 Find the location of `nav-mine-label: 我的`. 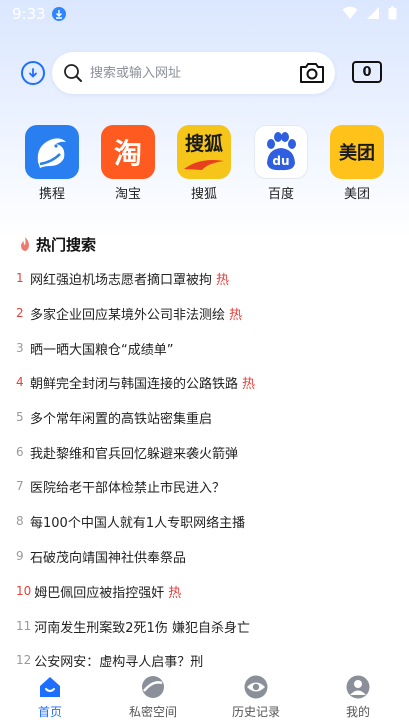

nav-mine-label: 我的 is located at coordinates (357, 712).